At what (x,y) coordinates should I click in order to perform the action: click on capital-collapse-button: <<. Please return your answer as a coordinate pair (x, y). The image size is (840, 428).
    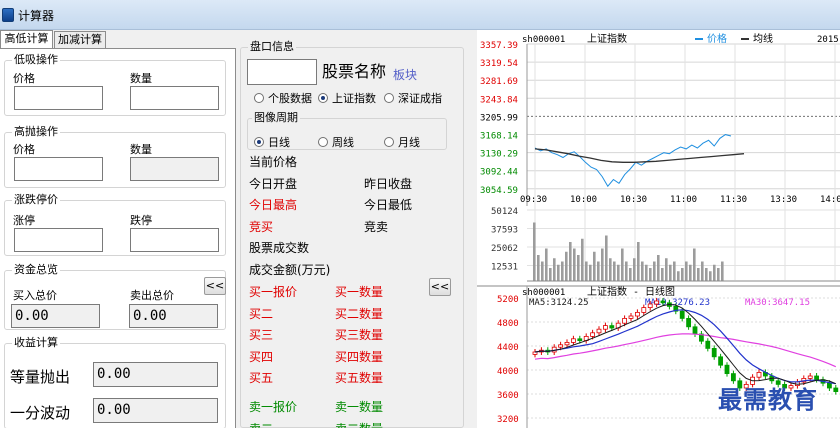
    Looking at the image, I should click on (215, 286).